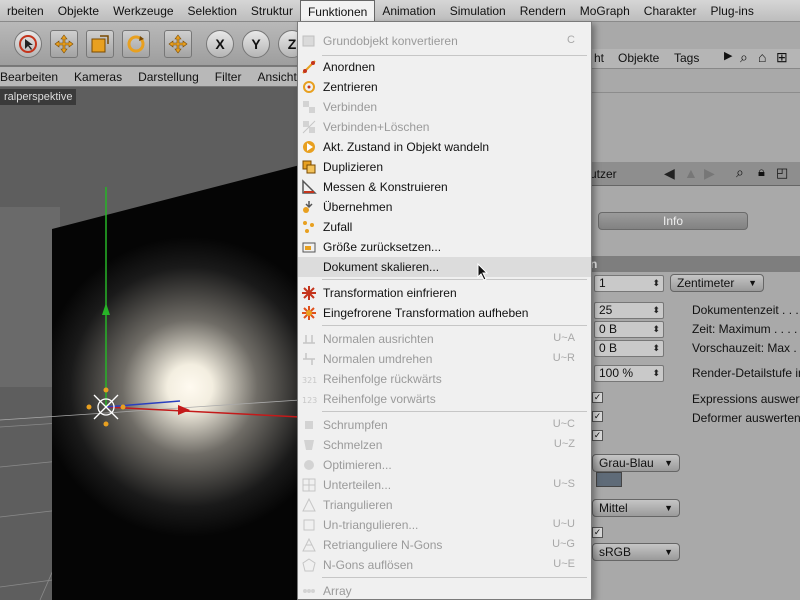 This screenshot has height=600, width=800. What do you see at coordinates (426, 313) in the screenshot?
I see `menu-item-label: Eingefrorene Transformation aufheben` at bounding box center [426, 313].